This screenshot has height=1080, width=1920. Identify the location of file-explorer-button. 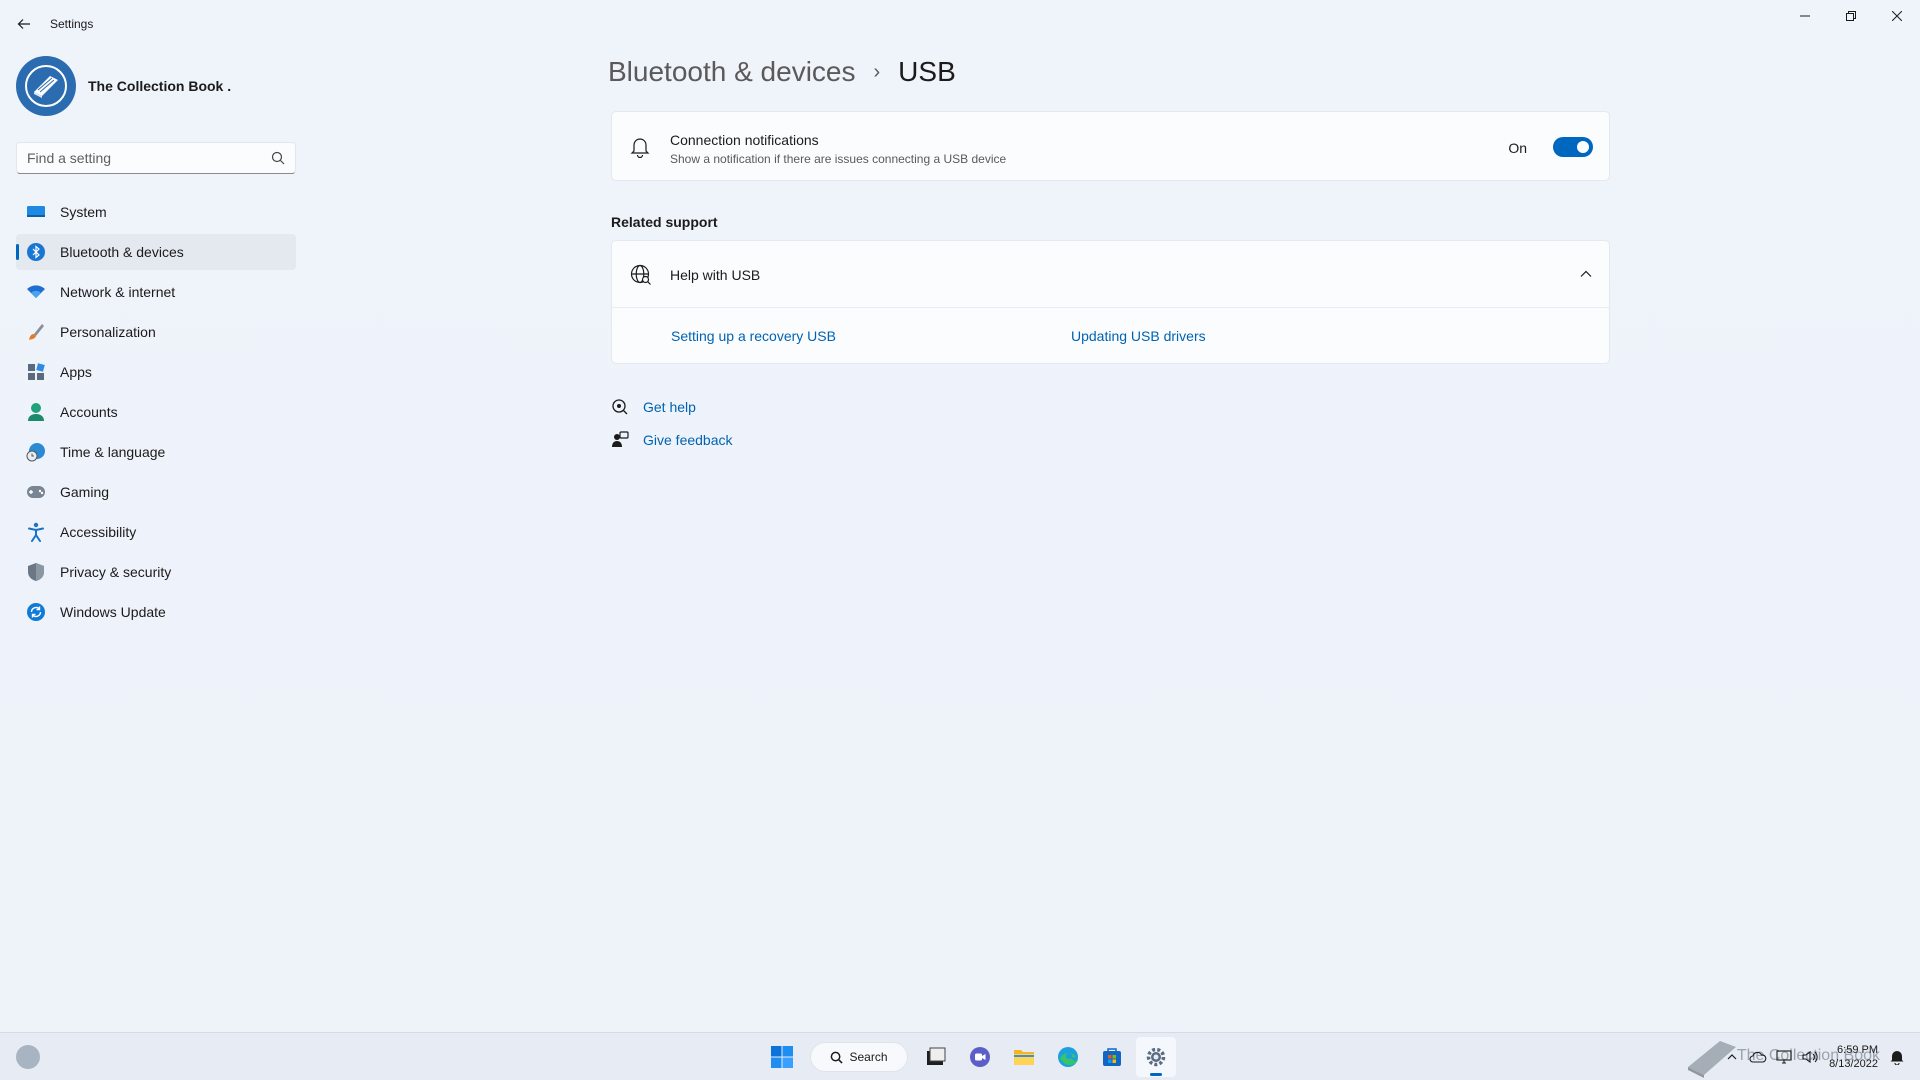
(1024, 1057).